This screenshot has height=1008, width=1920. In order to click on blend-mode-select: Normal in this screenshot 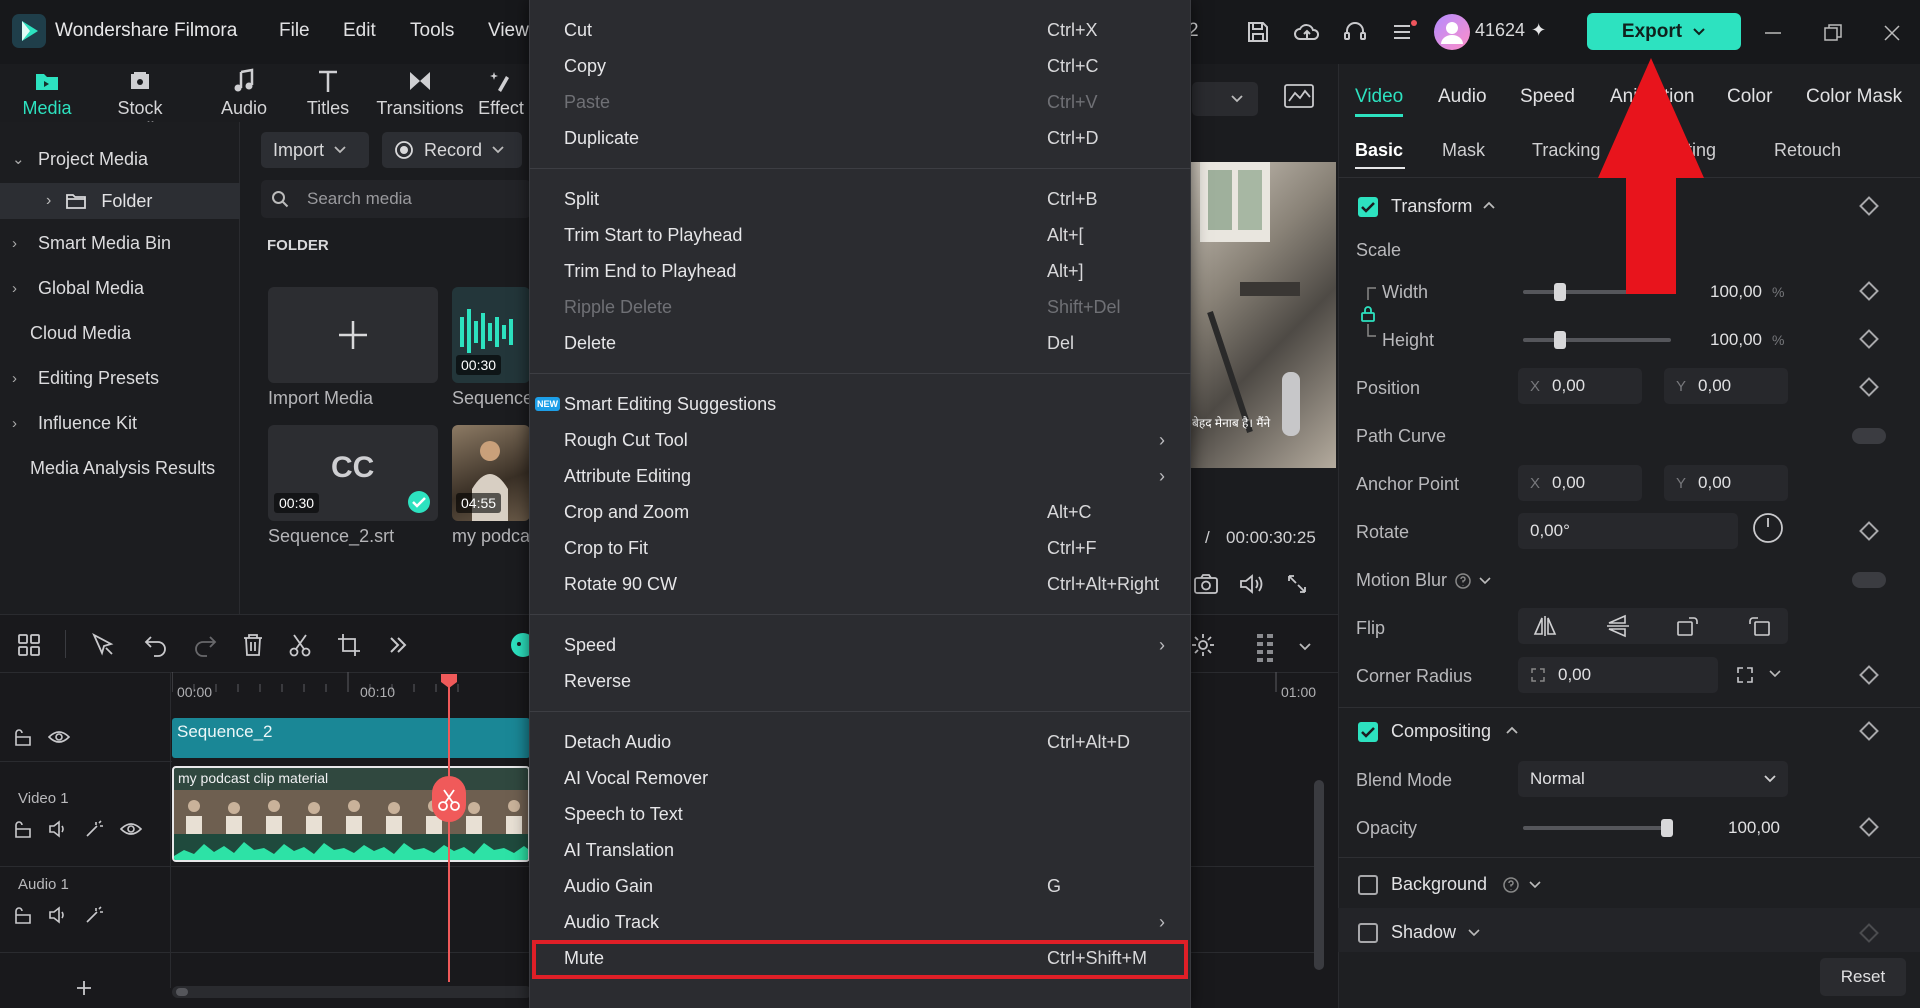, I will do `click(1653, 779)`.